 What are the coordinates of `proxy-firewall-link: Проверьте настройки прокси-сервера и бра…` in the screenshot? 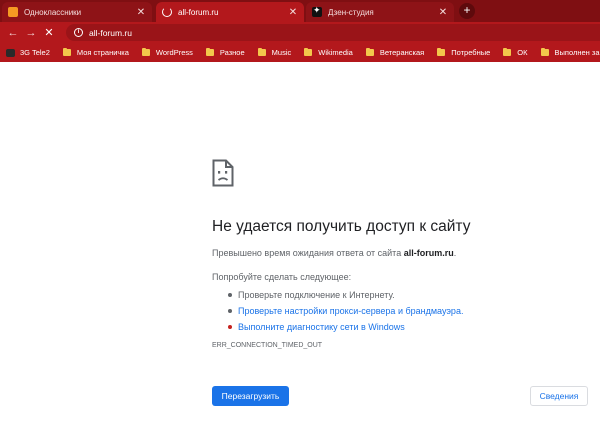 It's located at (350, 311).